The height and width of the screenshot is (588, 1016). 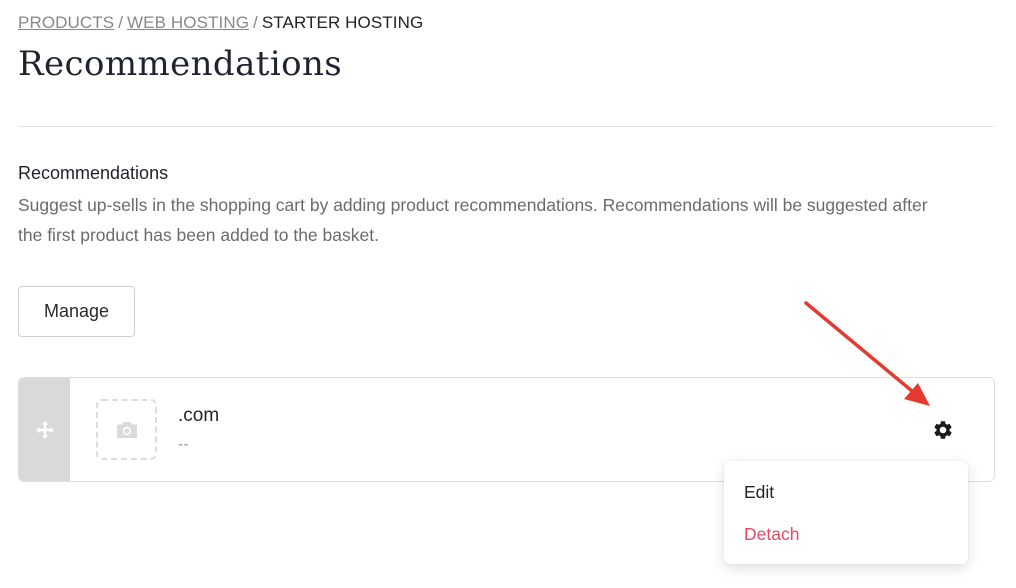 I want to click on recommendation-subtitle: --, so click(x=183, y=444).